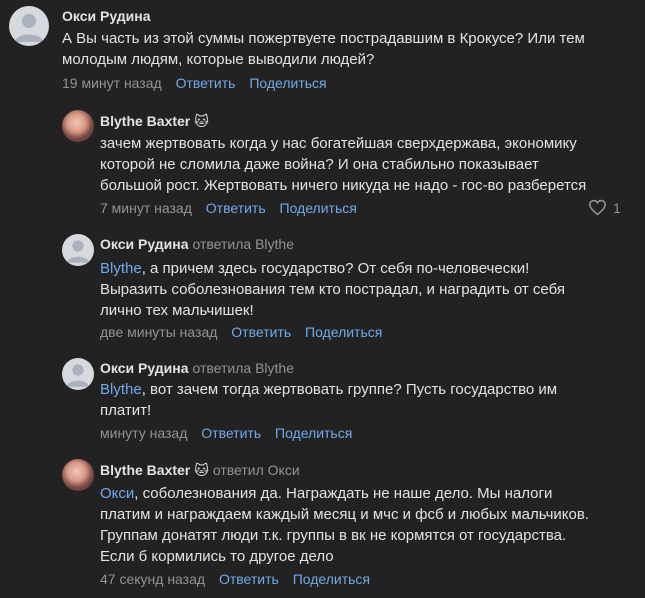 This screenshot has height=598, width=645. I want to click on like-count: 1, so click(617, 207).